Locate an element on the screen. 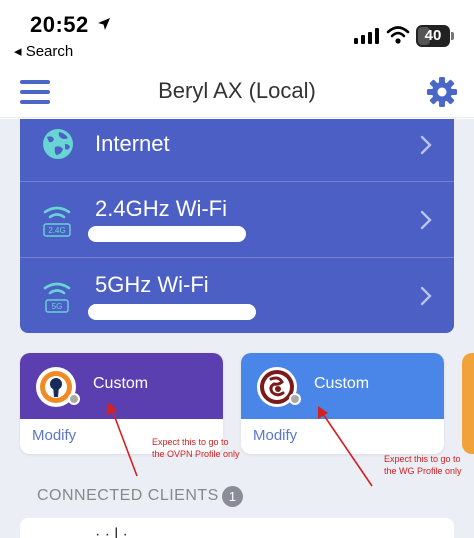 This screenshot has width=474, height=538. wireguard-profile-name: Custom is located at coordinates (342, 383).